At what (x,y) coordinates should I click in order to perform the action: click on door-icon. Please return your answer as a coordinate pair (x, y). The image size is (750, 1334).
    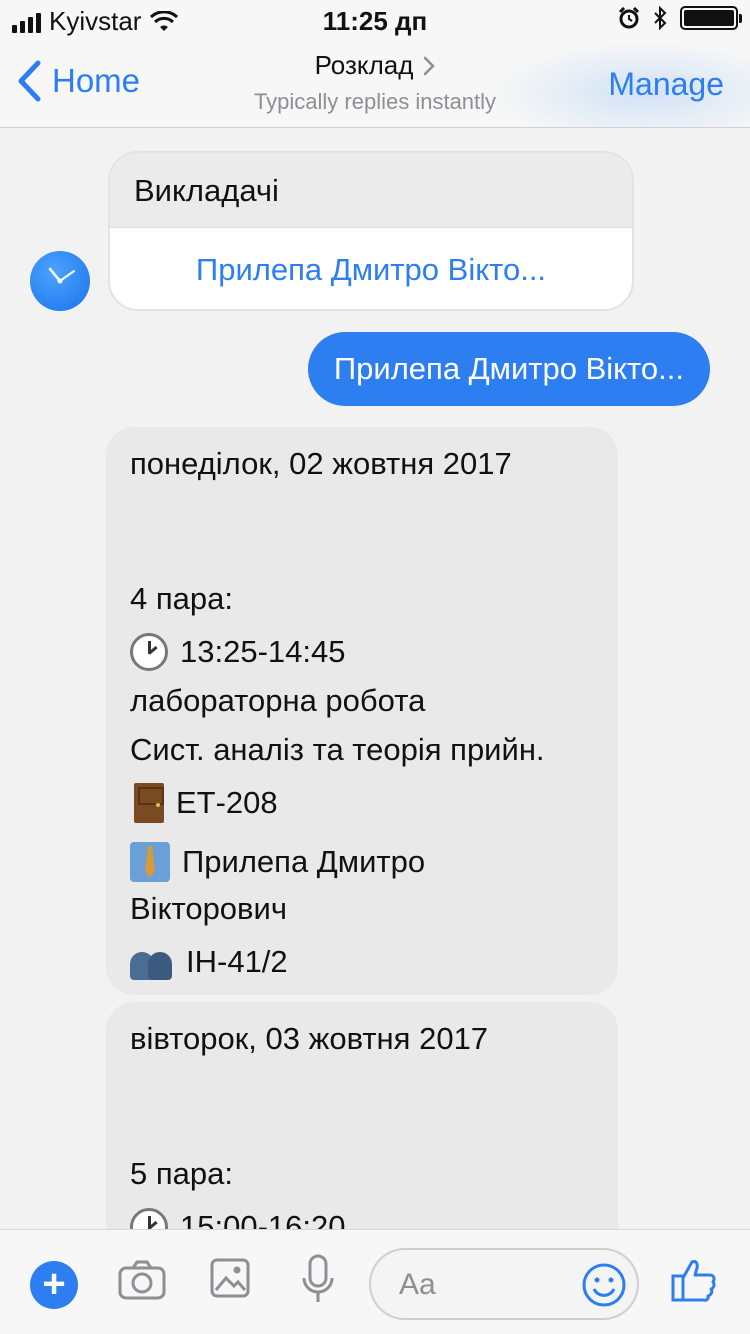
    Looking at the image, I should click on (149, 802).